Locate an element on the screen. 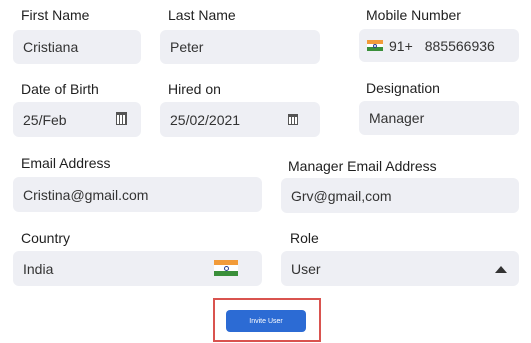  country-code: 91+ is located at coordinates (401, 45).